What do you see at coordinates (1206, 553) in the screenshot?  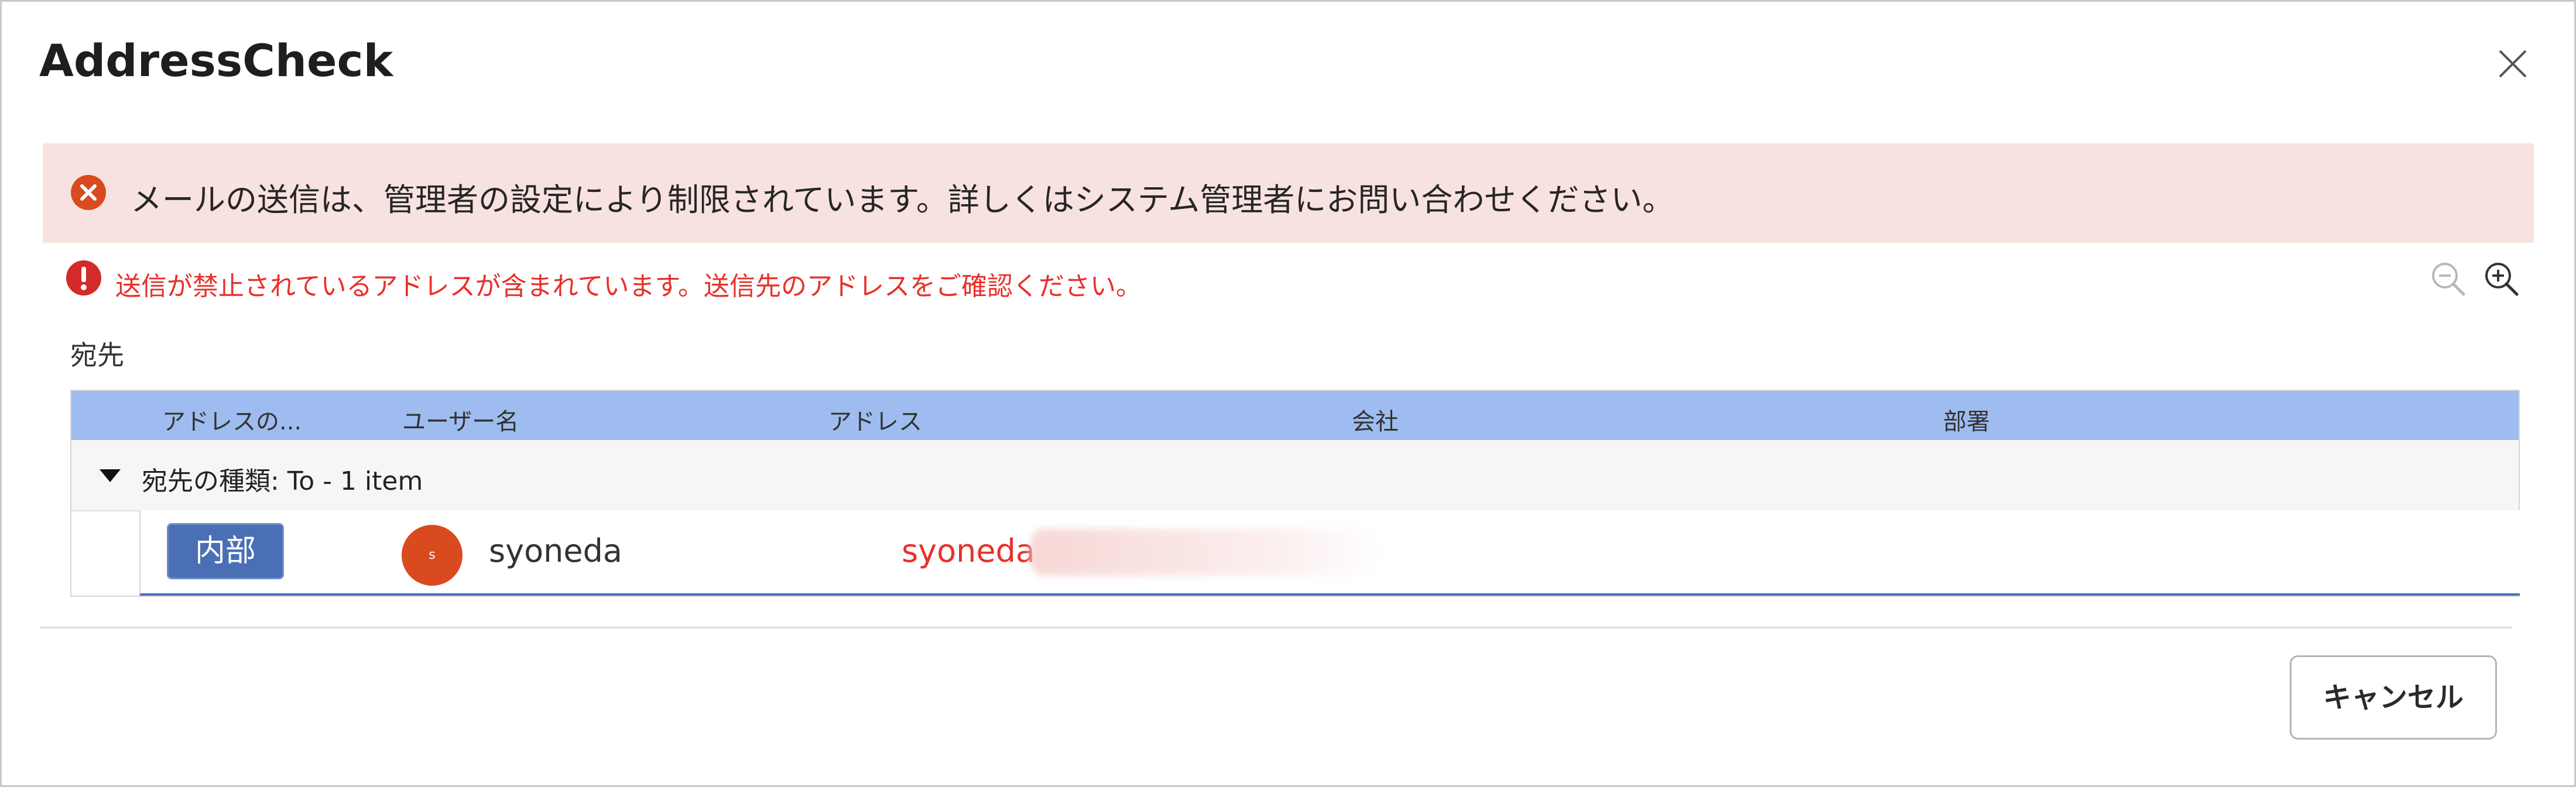 I see `address-redaction` at bounding box center [1206, 553].